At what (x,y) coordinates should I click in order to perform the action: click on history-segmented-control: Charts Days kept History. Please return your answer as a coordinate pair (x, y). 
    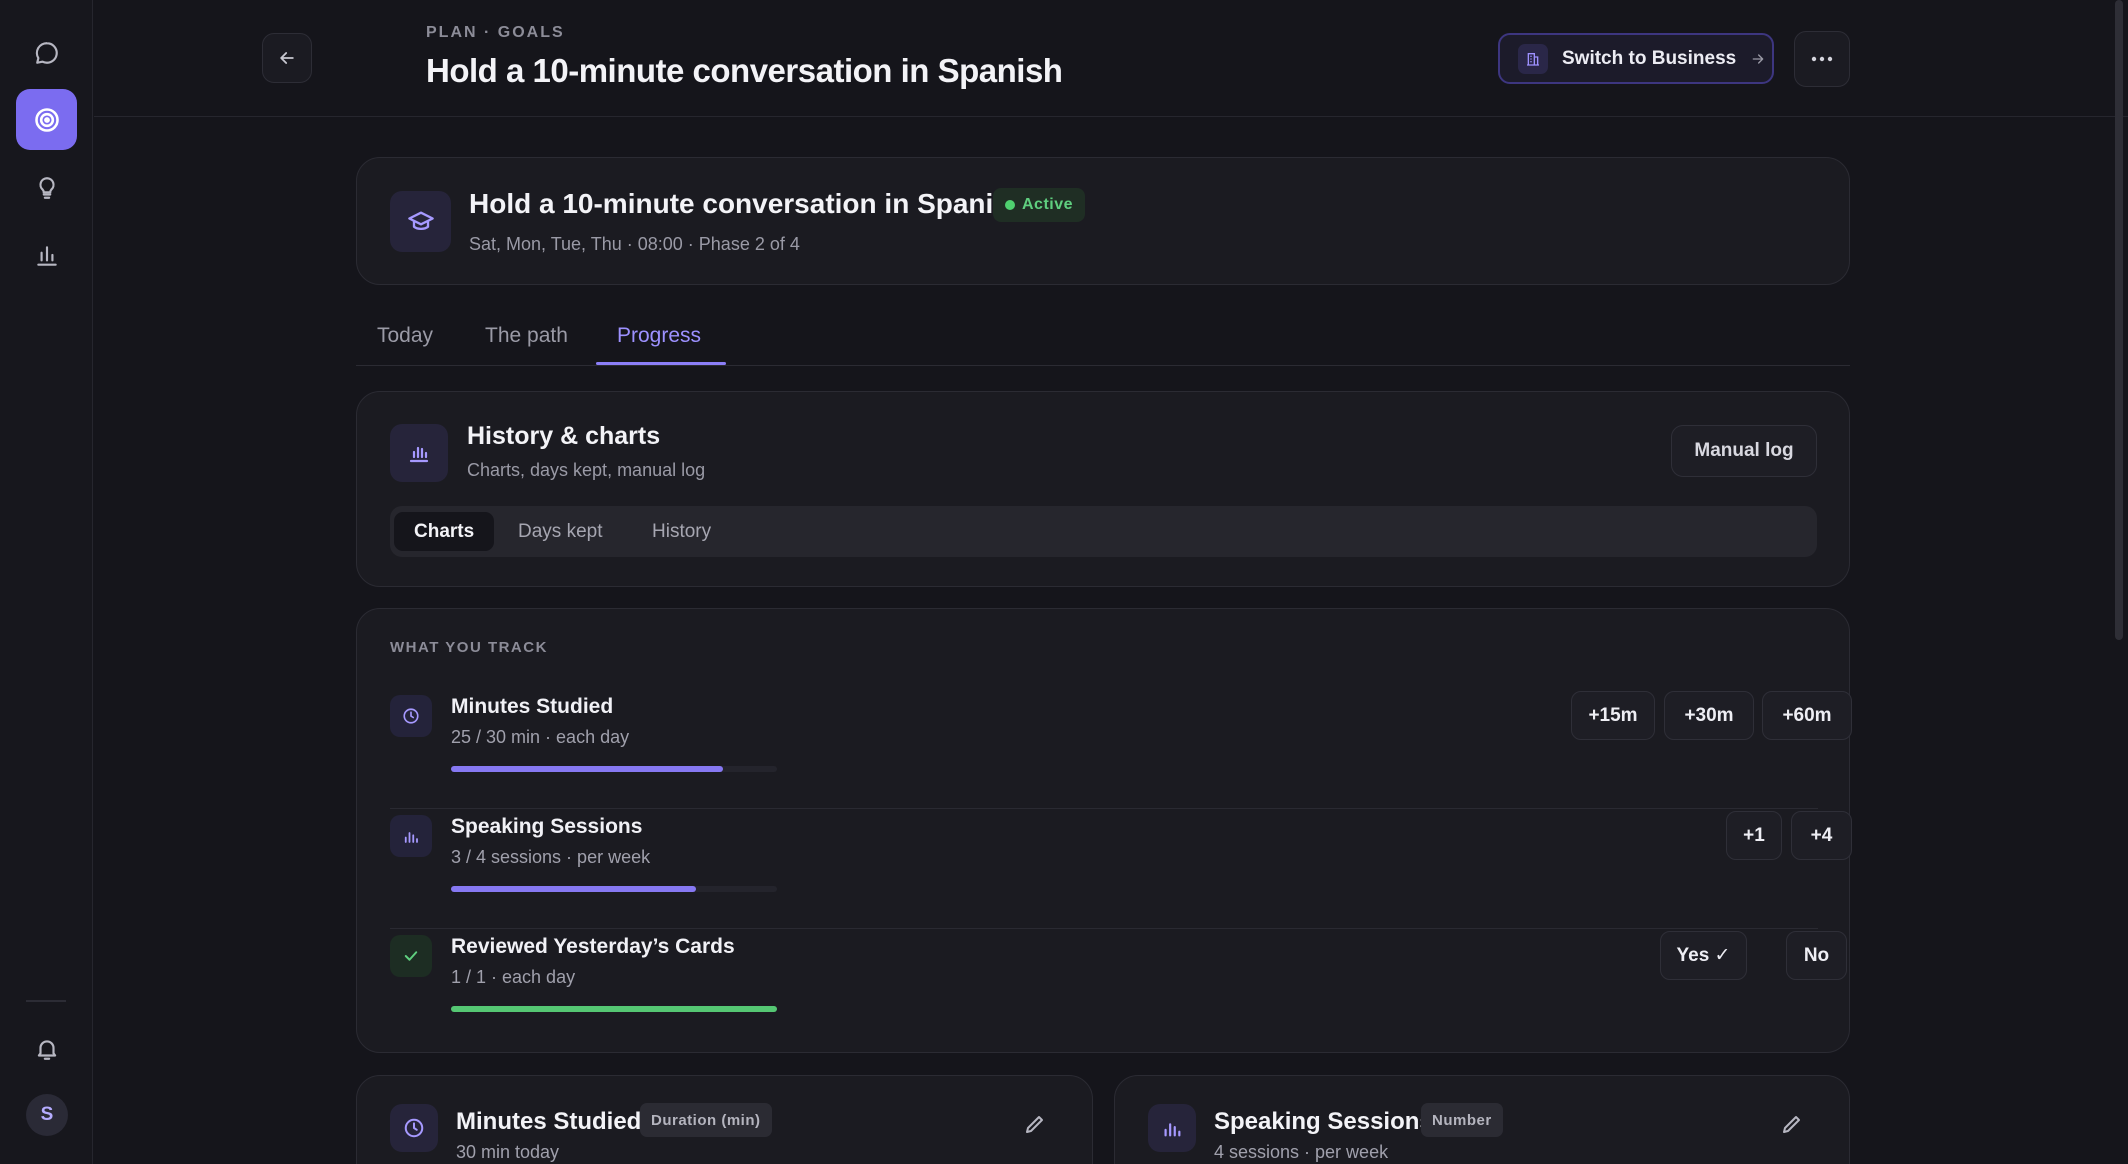
    Looking at the image, I should click on (1103, 531).